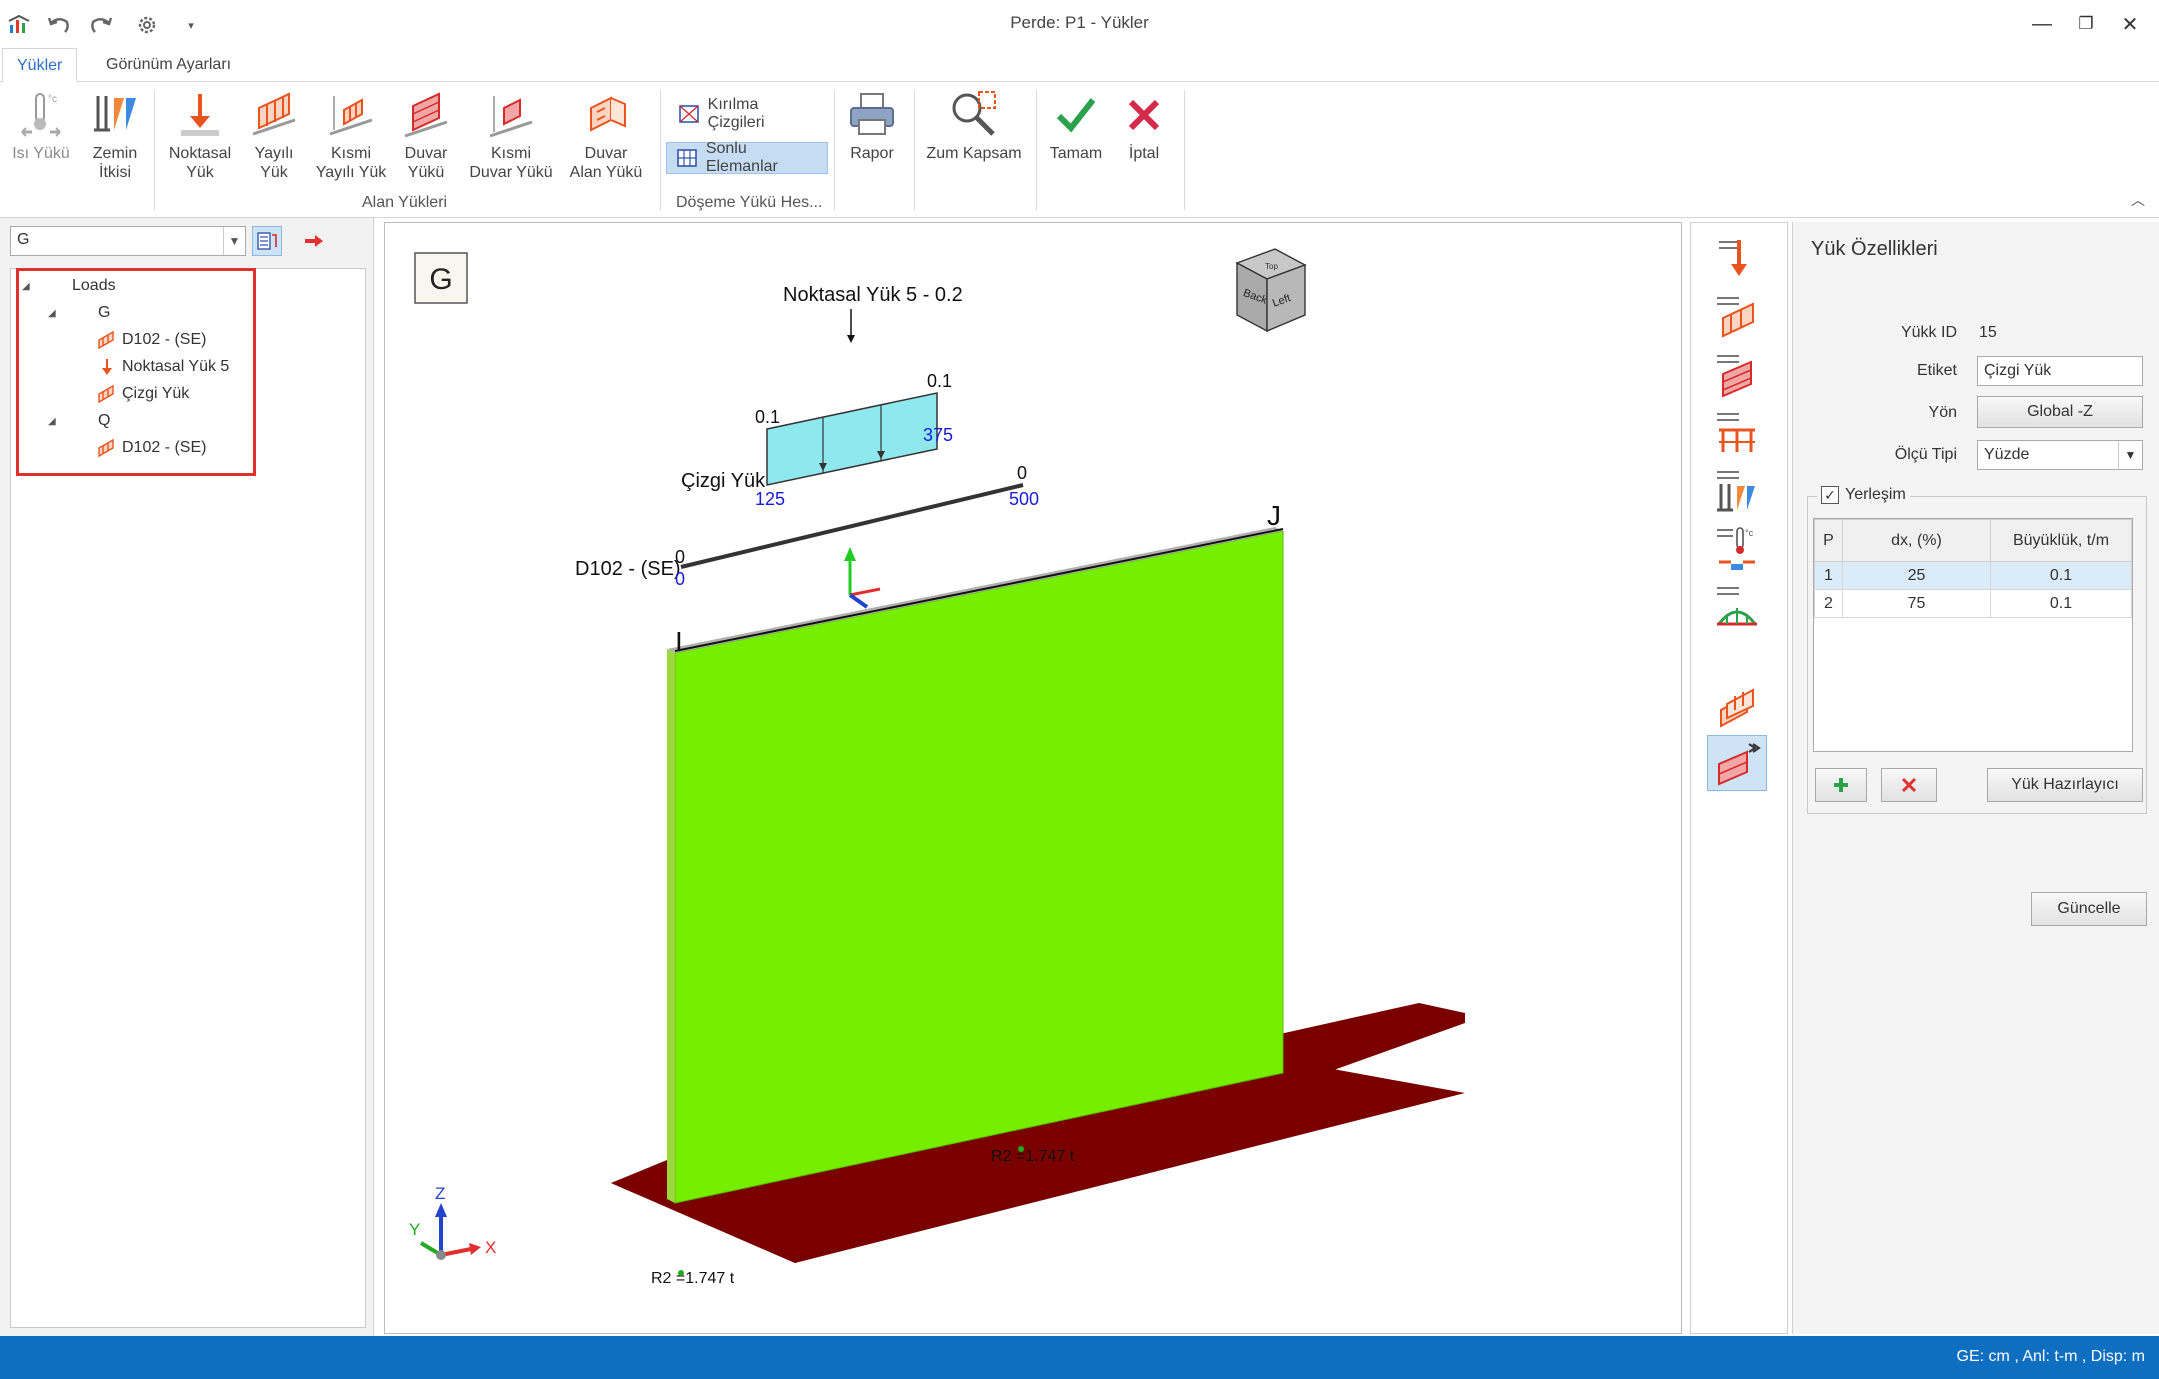 This screenshot has width=2159, height=1379. Describe the element at coordinates (1916, 575) in the screenshot. I see `grid-cell-dx: 25` at that location.